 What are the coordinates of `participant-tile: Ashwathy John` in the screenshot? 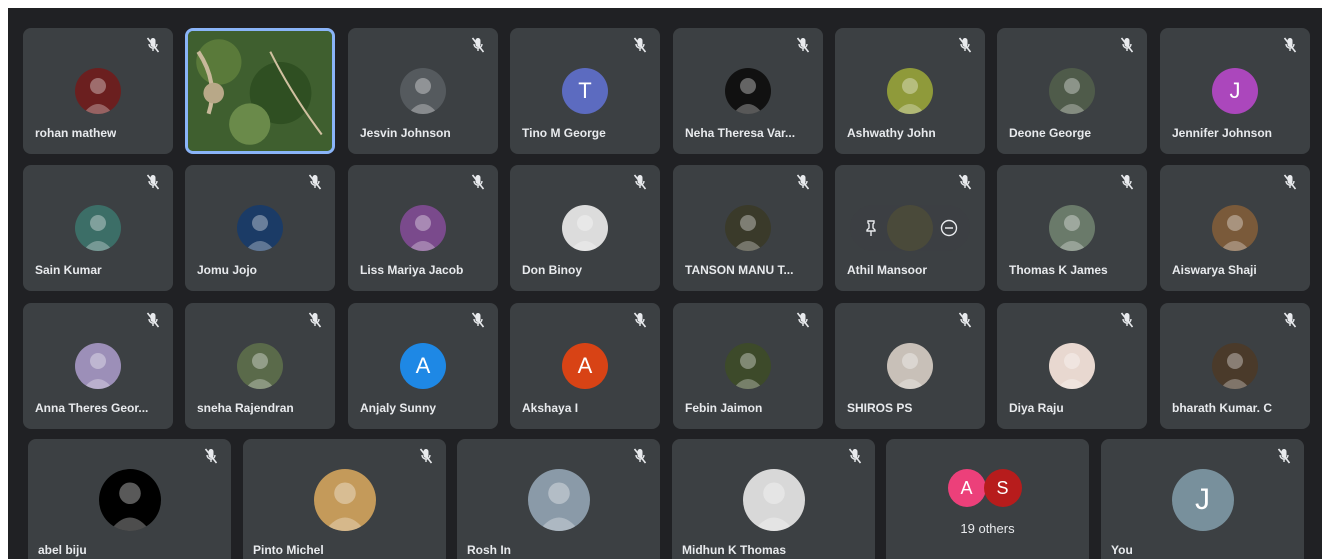 It's located at (910, 91).